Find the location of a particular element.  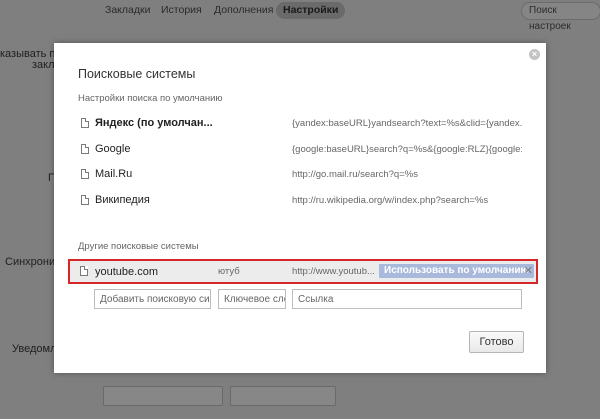

engine-row-mailru: Mail.Ru http://go.mail.ru/search?q=%s is located at coordinates (303, 176).